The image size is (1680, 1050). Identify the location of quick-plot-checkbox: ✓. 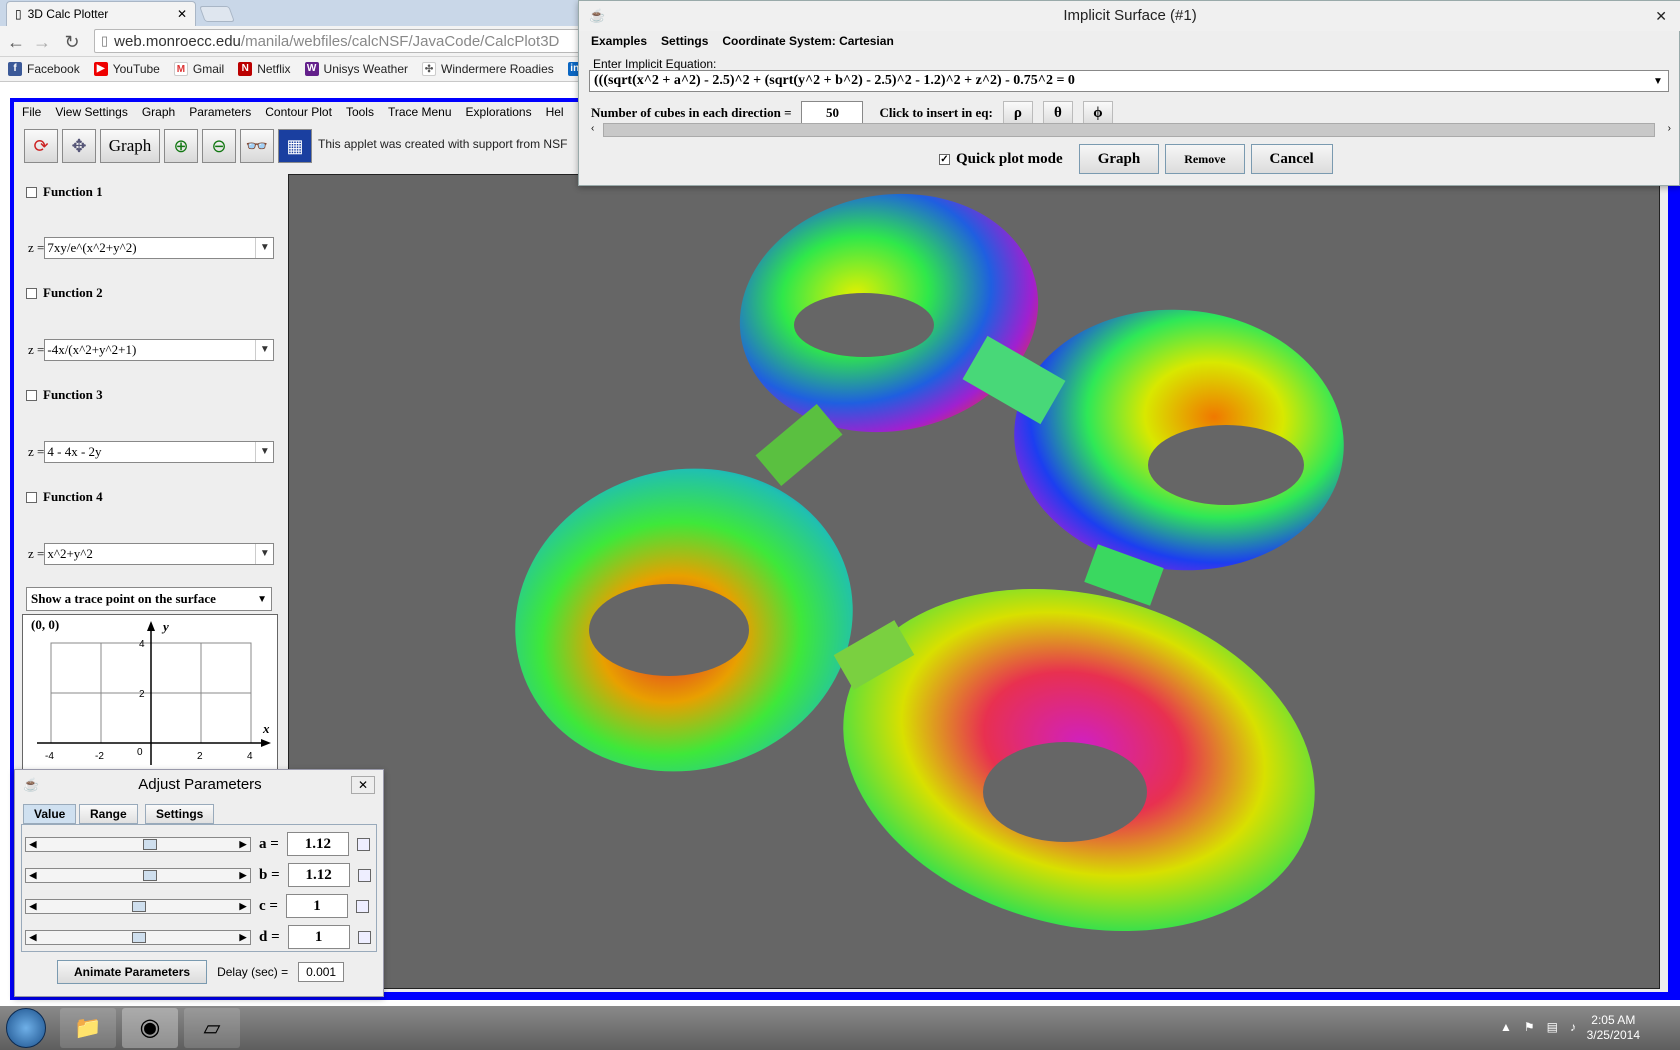
(944, 159).